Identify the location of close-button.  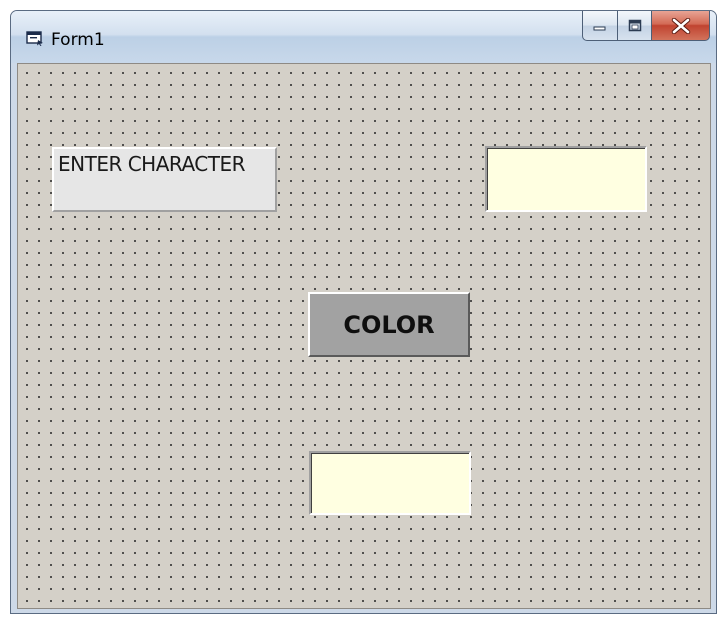
(681, 26).